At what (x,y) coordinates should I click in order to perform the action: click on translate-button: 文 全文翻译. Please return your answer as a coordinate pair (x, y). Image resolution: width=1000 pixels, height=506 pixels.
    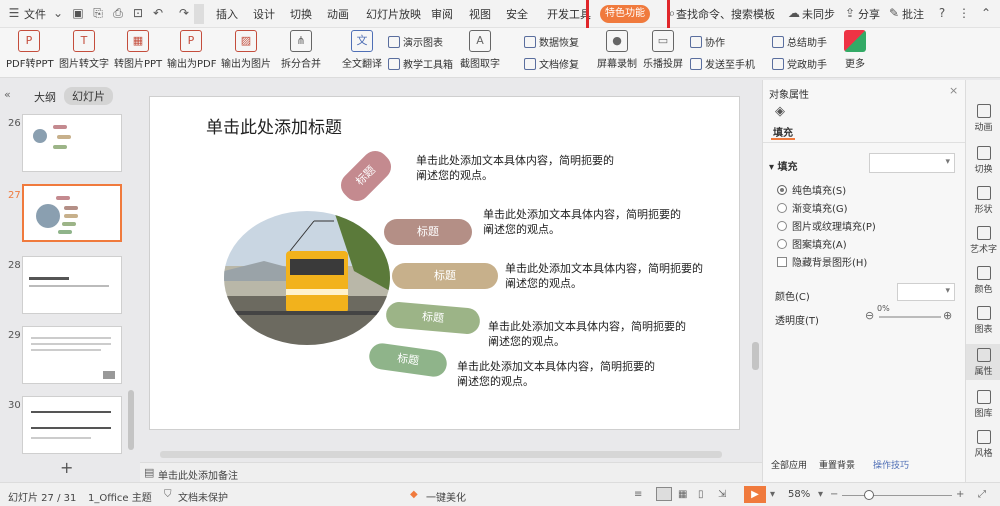
    Looking at the image, I should click on (362, 50).